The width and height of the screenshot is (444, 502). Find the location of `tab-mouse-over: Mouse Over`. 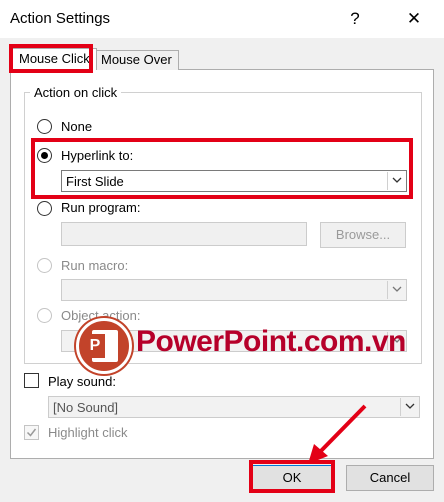

tab-mouse-over: Mouse Over is located at coordinates (136, 60).